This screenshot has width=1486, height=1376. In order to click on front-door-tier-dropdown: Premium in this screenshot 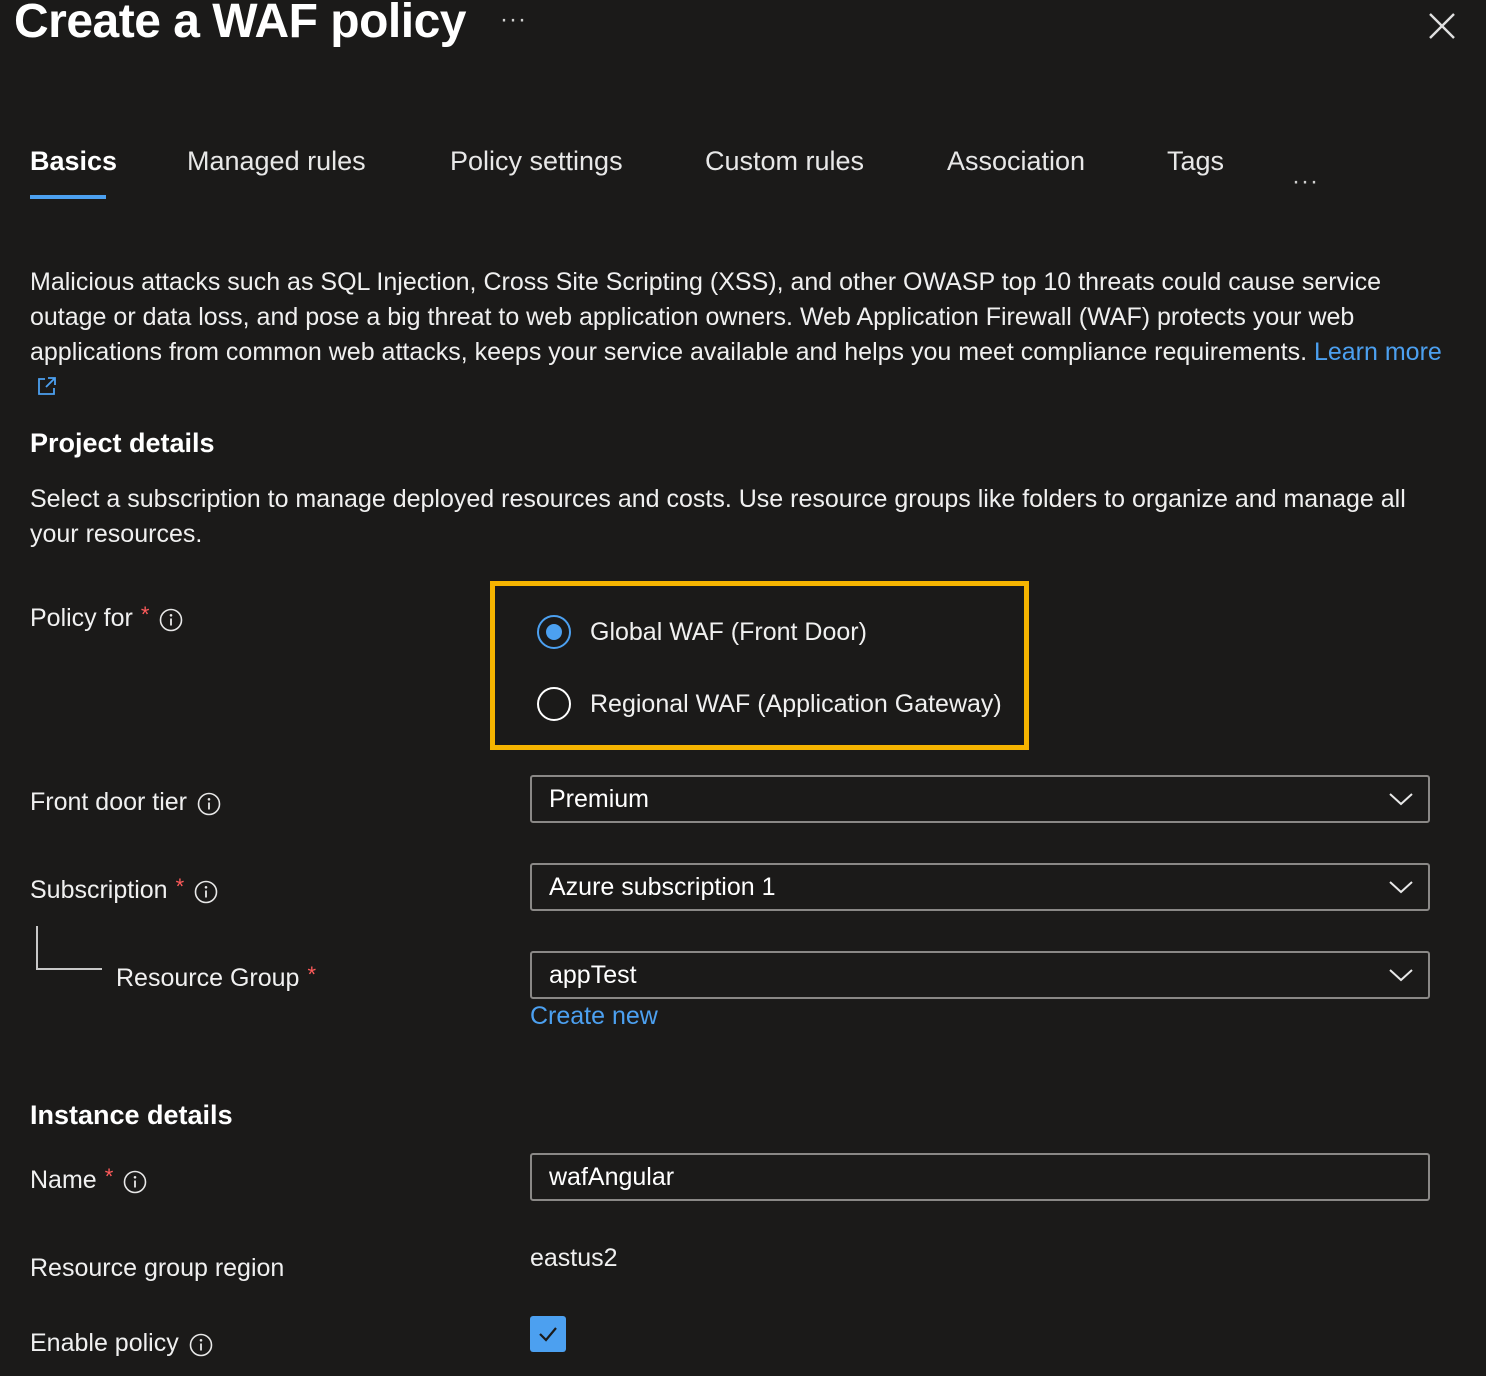, I will do `click(980, 799)`.